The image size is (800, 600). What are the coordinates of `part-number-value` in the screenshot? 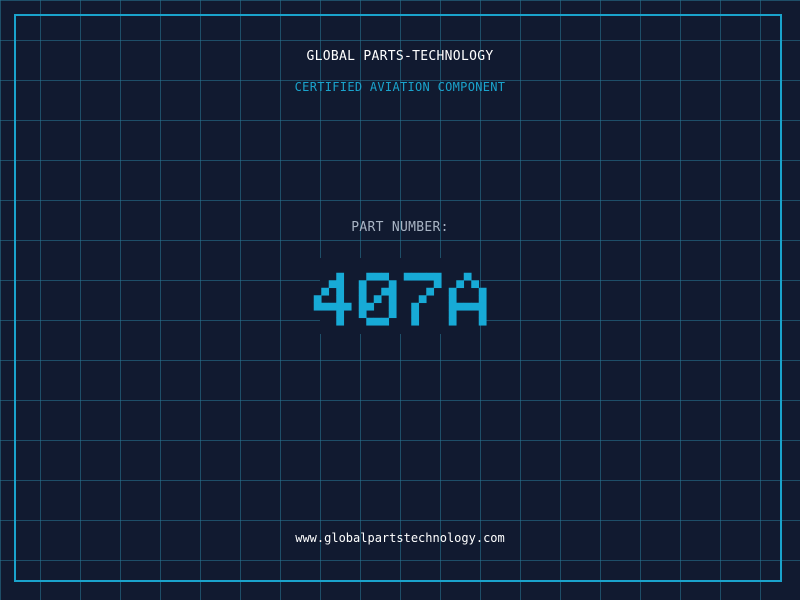 It's located at (400, 299).